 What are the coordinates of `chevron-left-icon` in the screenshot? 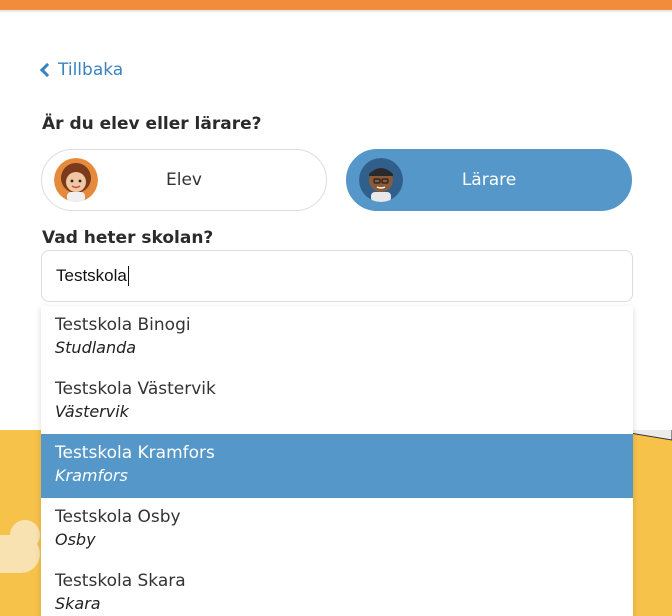 It's located at (47, 70).